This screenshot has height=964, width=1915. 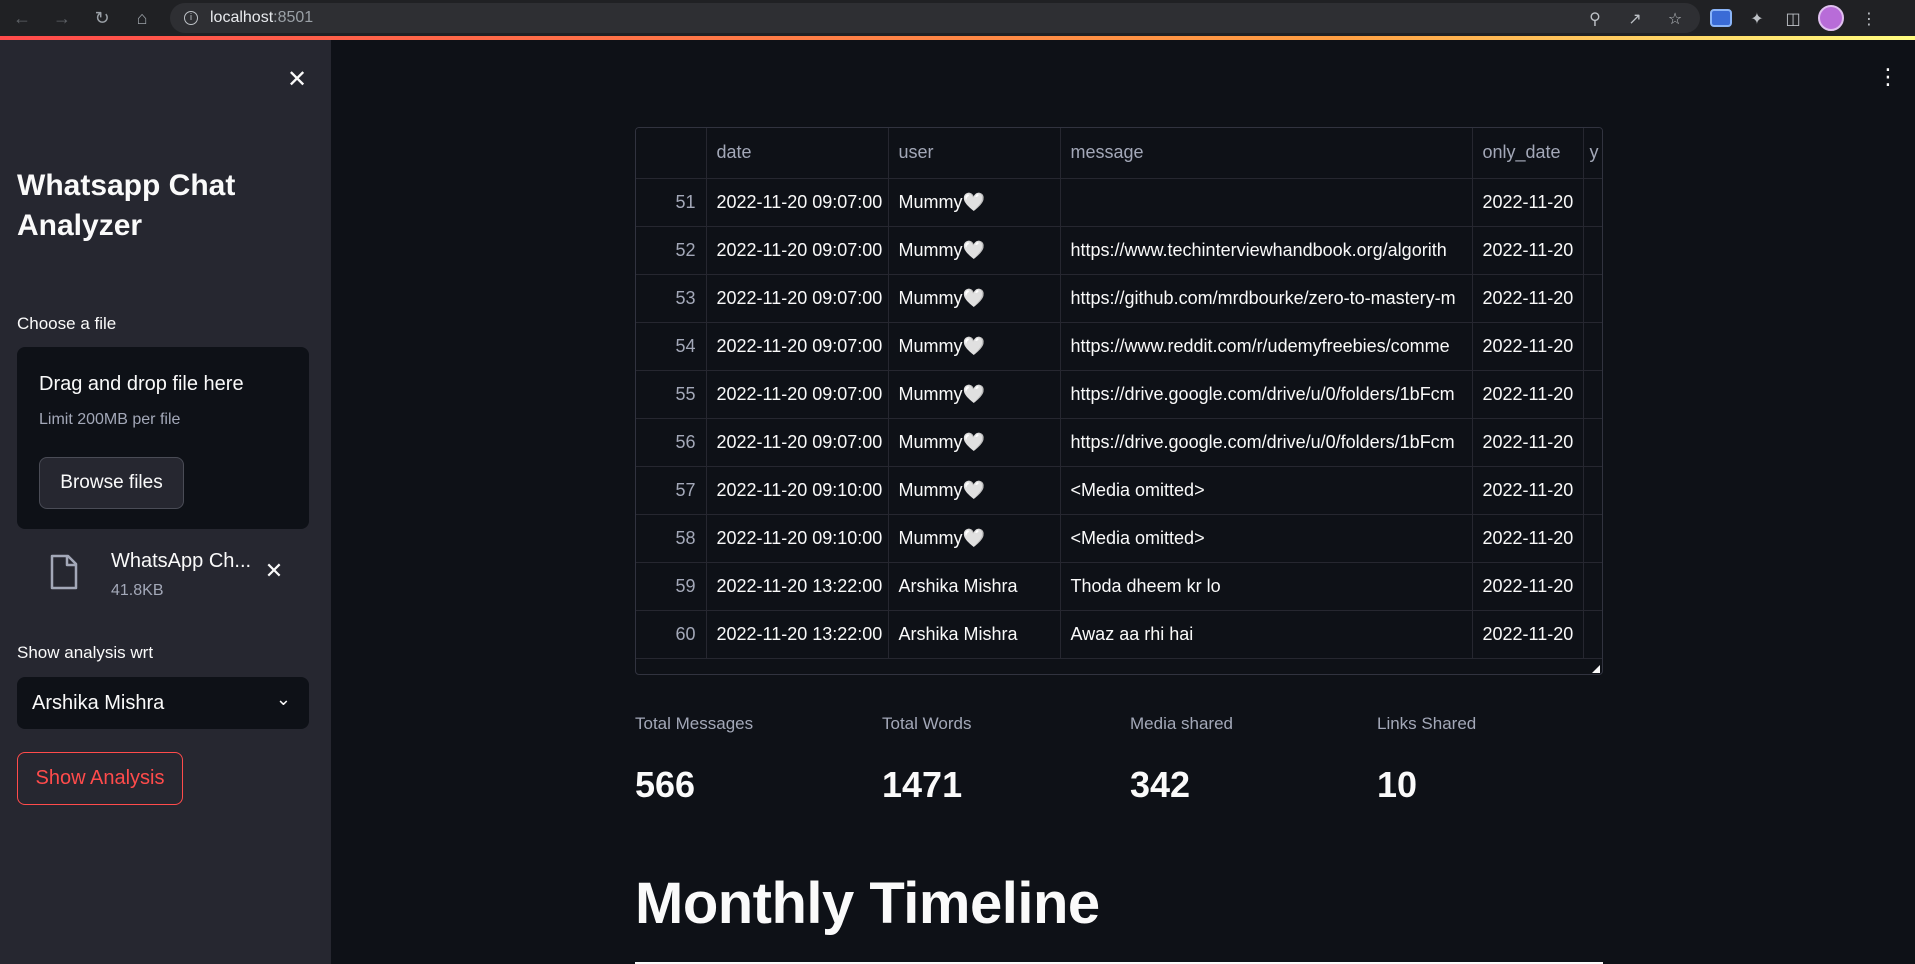 I want to click on extension-icon, so click(x=1721, y=18).